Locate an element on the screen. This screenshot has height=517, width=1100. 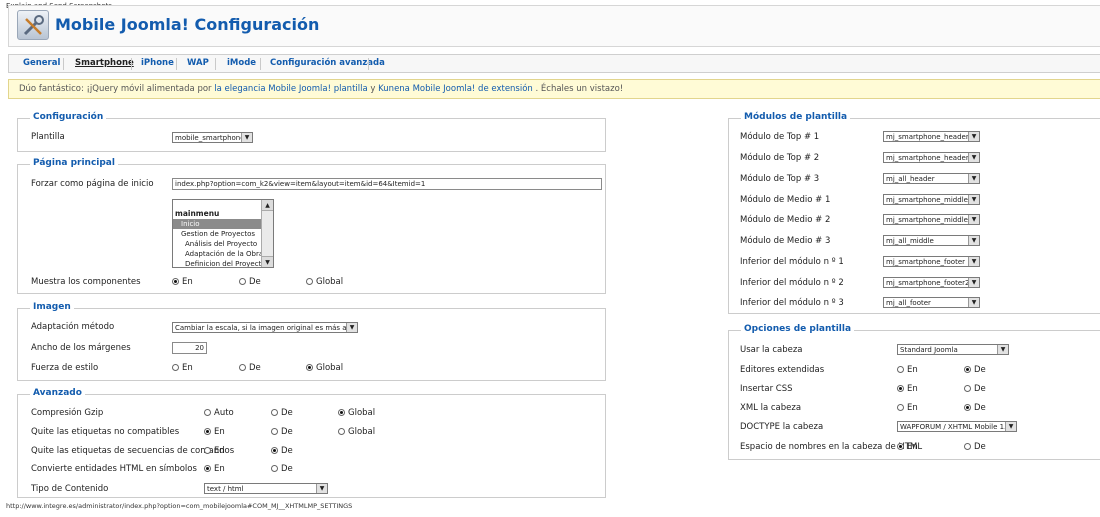
modulo-select: mj_smartphone_header ▼ is located at coordinates (931, 136).